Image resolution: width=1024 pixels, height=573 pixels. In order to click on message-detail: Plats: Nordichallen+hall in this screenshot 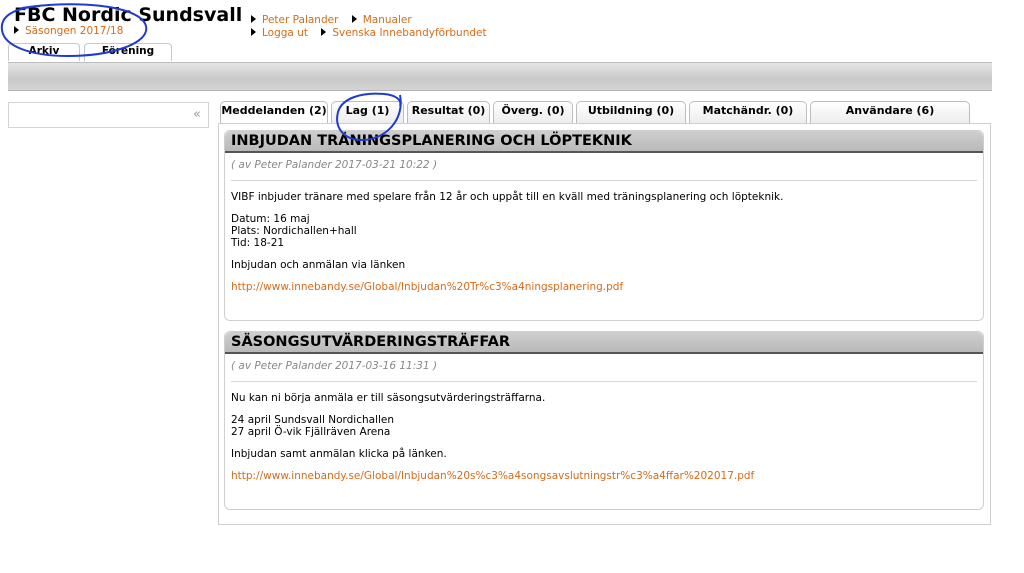, I will do `click(294, 231)`.